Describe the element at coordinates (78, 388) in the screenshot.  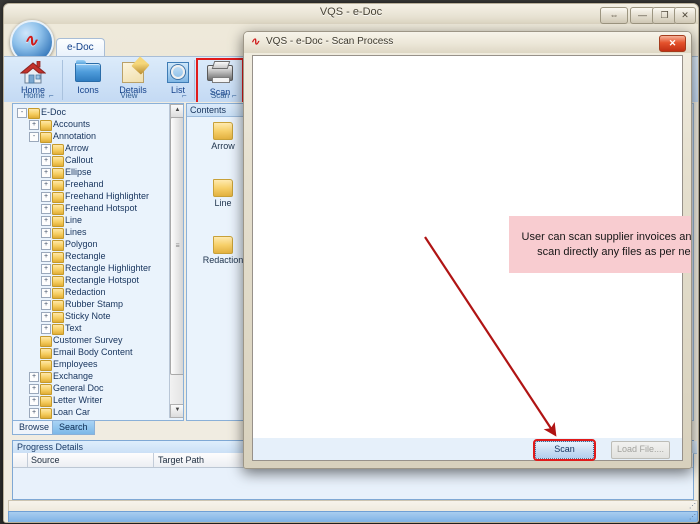
I see `tree-item-label: General Doc` at that location.